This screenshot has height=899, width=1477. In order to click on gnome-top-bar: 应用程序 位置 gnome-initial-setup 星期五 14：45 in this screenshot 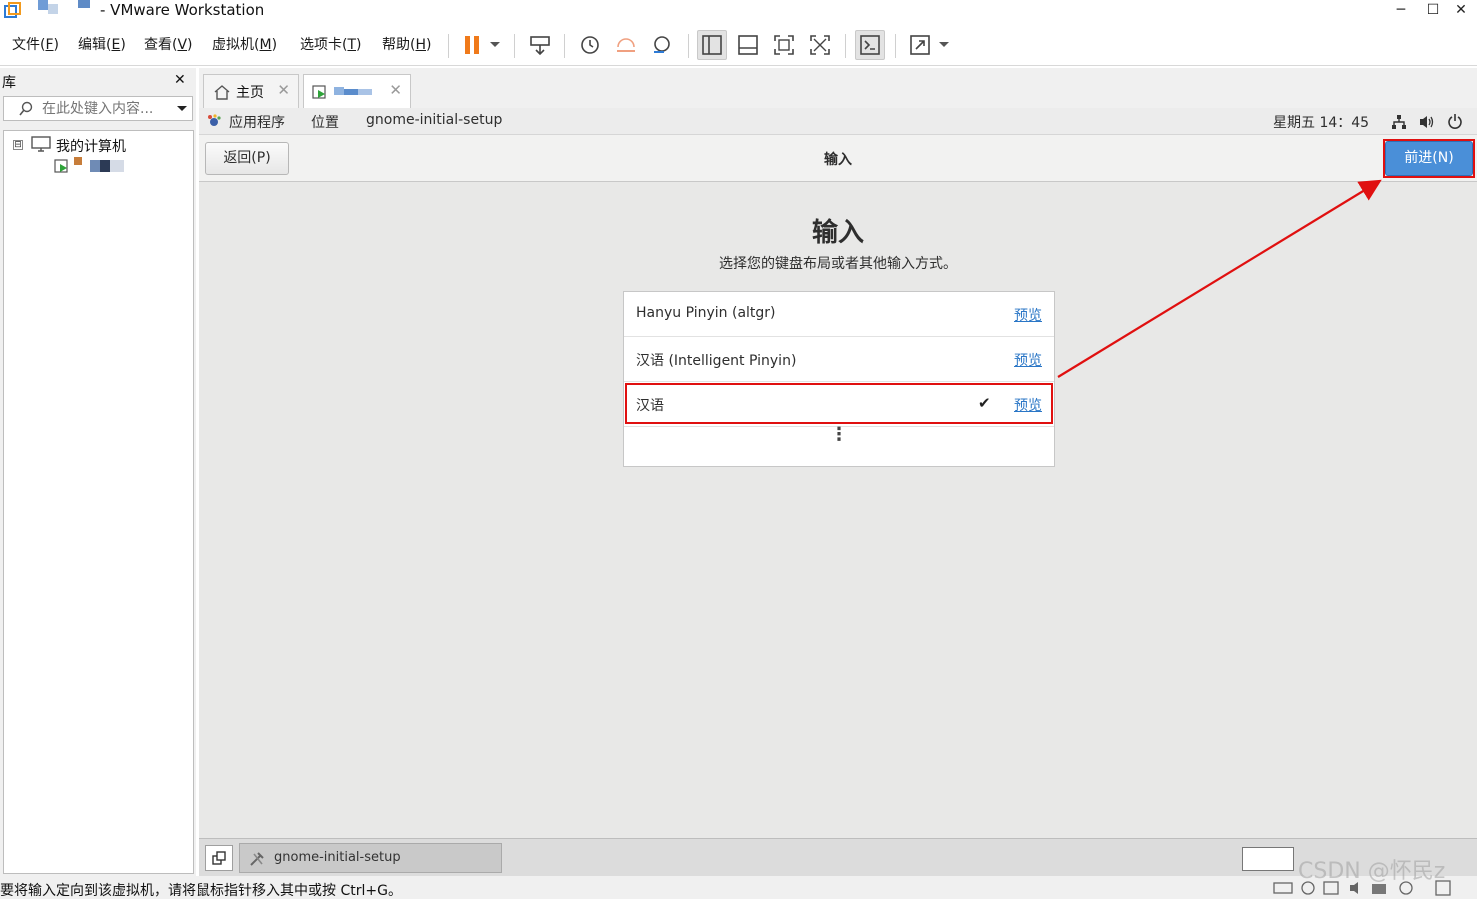, I will do `click(838, 121)`.